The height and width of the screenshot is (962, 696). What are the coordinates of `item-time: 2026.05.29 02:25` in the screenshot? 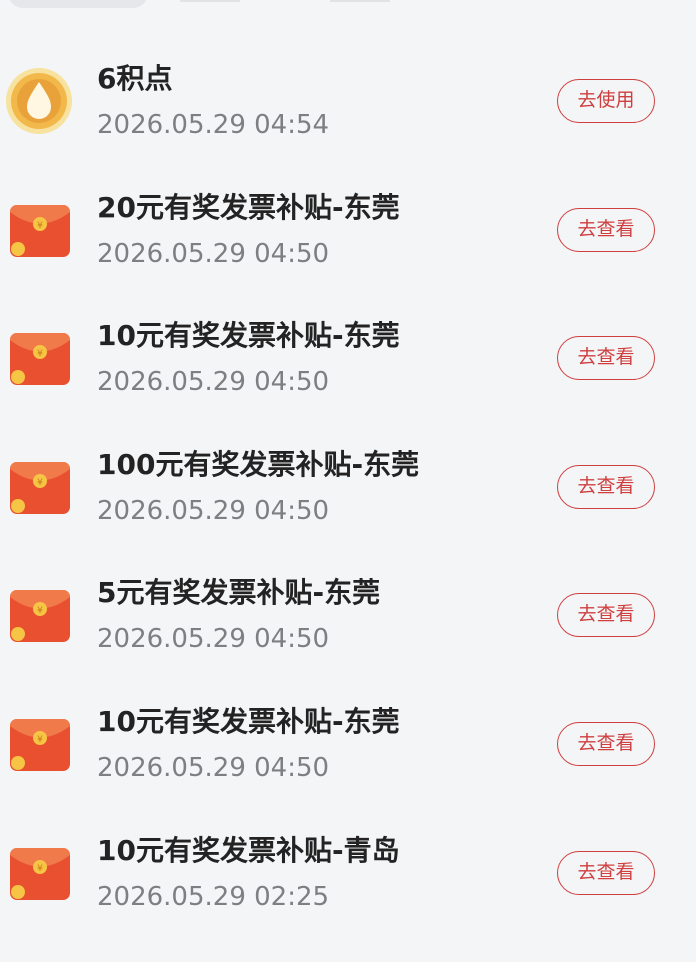 It's located at (213, 896).